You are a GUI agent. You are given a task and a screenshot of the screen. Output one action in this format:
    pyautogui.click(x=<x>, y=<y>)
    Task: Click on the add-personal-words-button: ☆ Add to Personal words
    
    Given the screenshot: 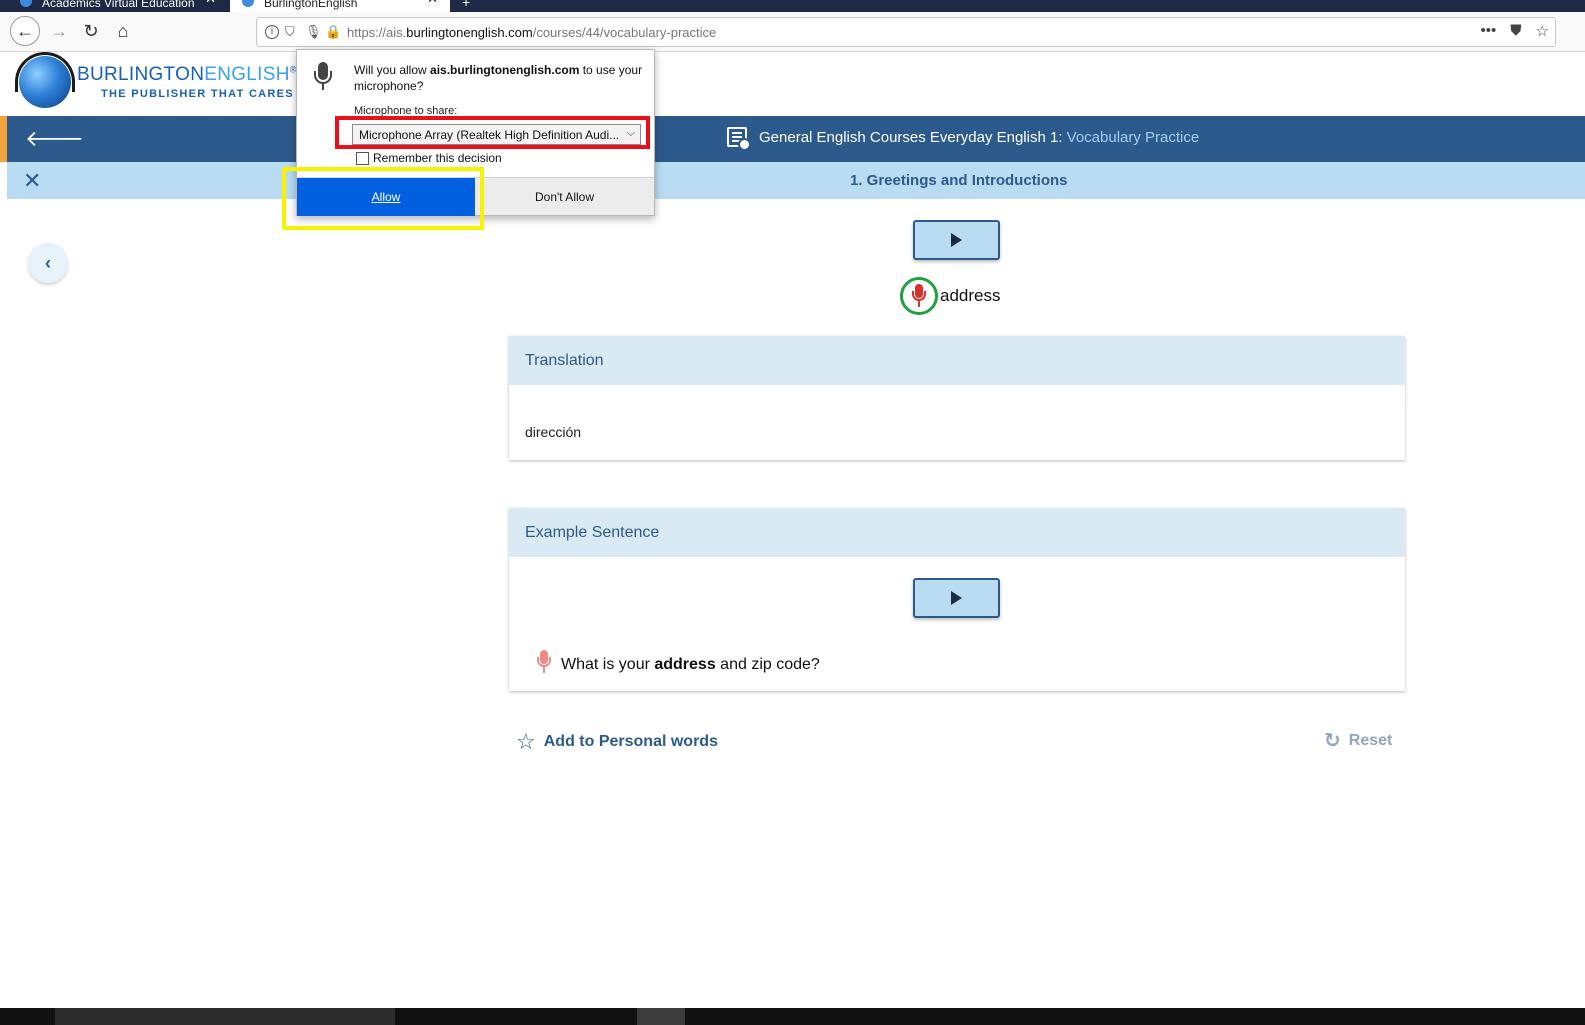 What is the action you would take?
    pyautogui.click(x=617, y=742)
    